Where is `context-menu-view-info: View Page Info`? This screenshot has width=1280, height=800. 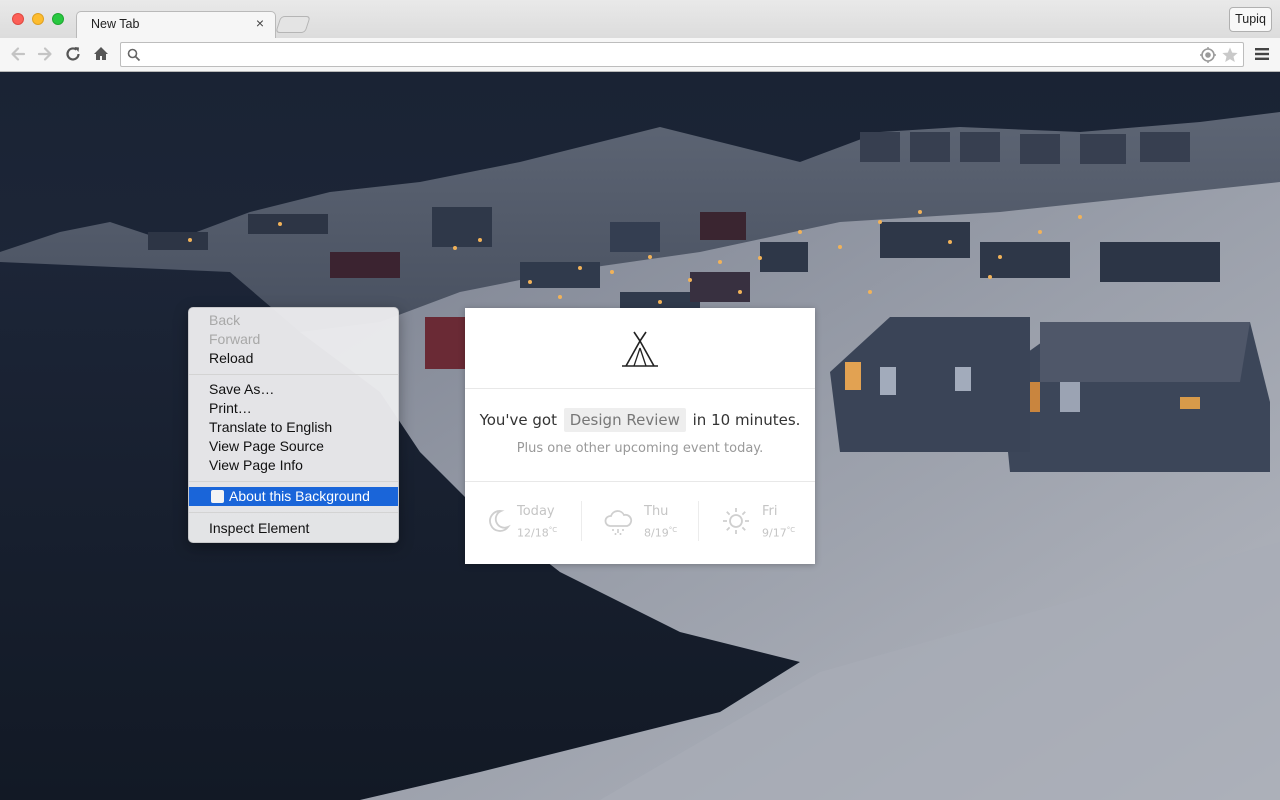 context-menu-view-info: View Page Info is located at coordinates (293, 465).